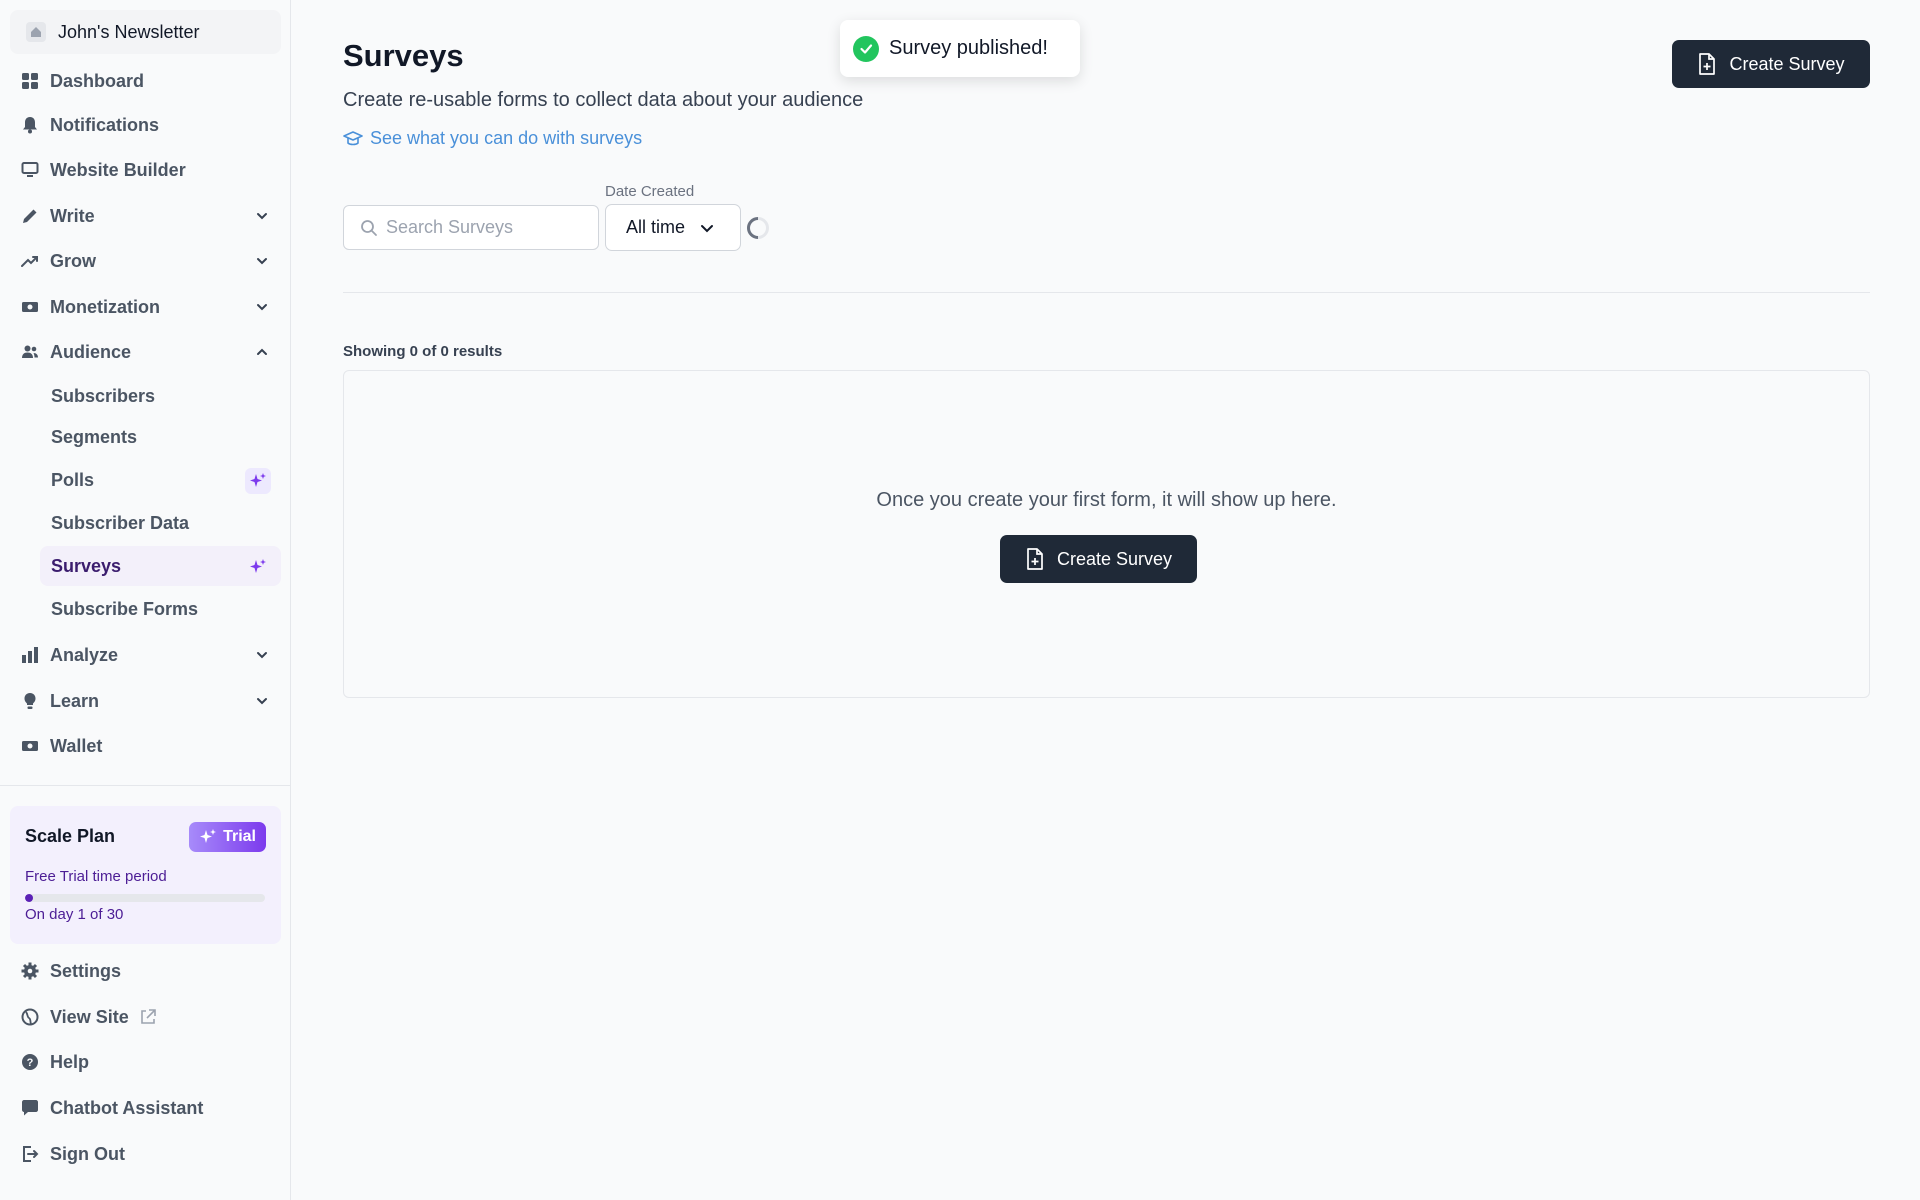  I want to click on nav-label: Wallet, so click(76, 745).